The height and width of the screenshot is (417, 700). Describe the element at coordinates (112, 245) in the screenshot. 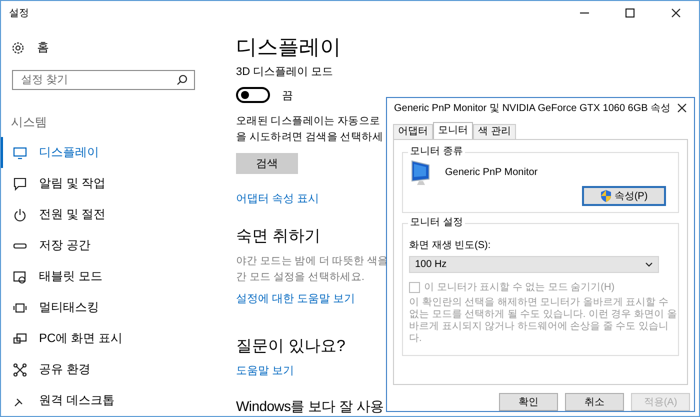

I see `sidebar-item: 저장 공간` at that location.